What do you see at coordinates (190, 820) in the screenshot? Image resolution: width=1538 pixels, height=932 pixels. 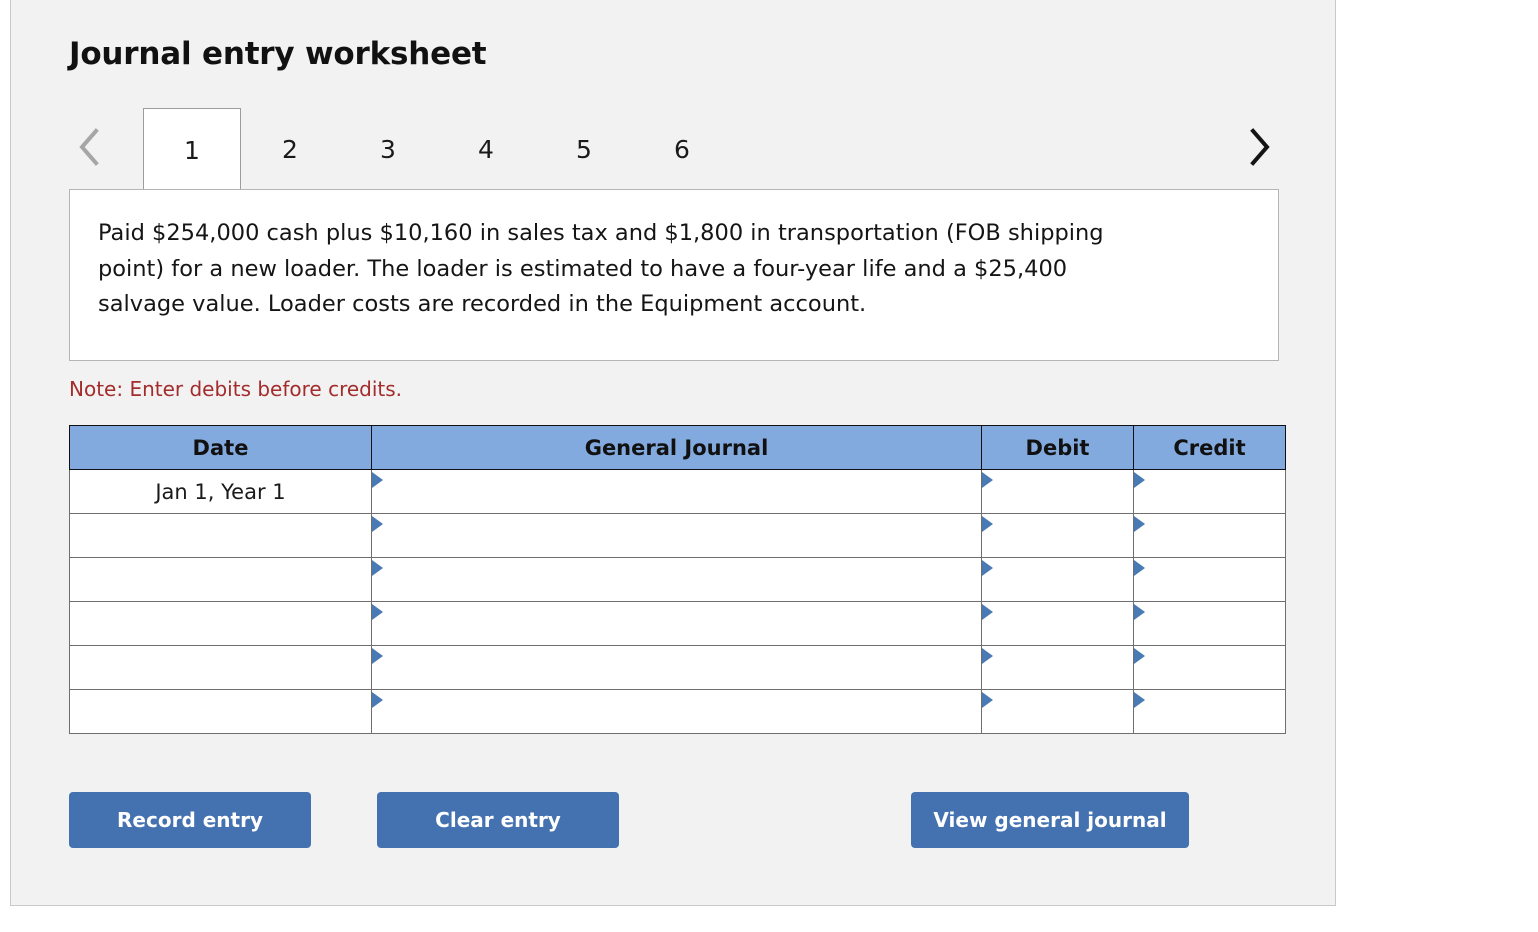 I see `record-entry-button: Record entry` at bounding box center [190, 820].